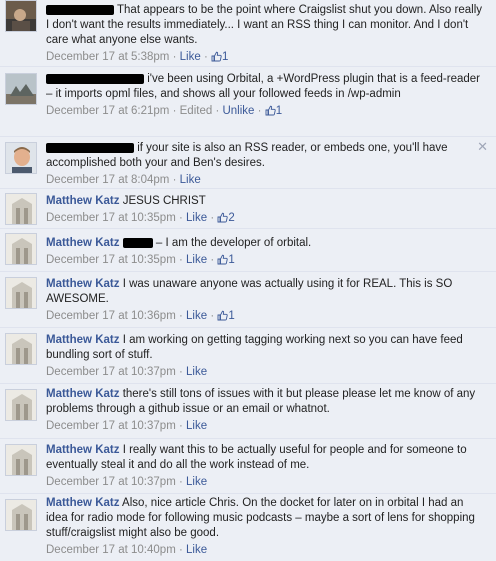  Describe the element at coordinates (107, 111) in the screenshot. I see `timestamp: December 17 at 6:21pm` at that location.